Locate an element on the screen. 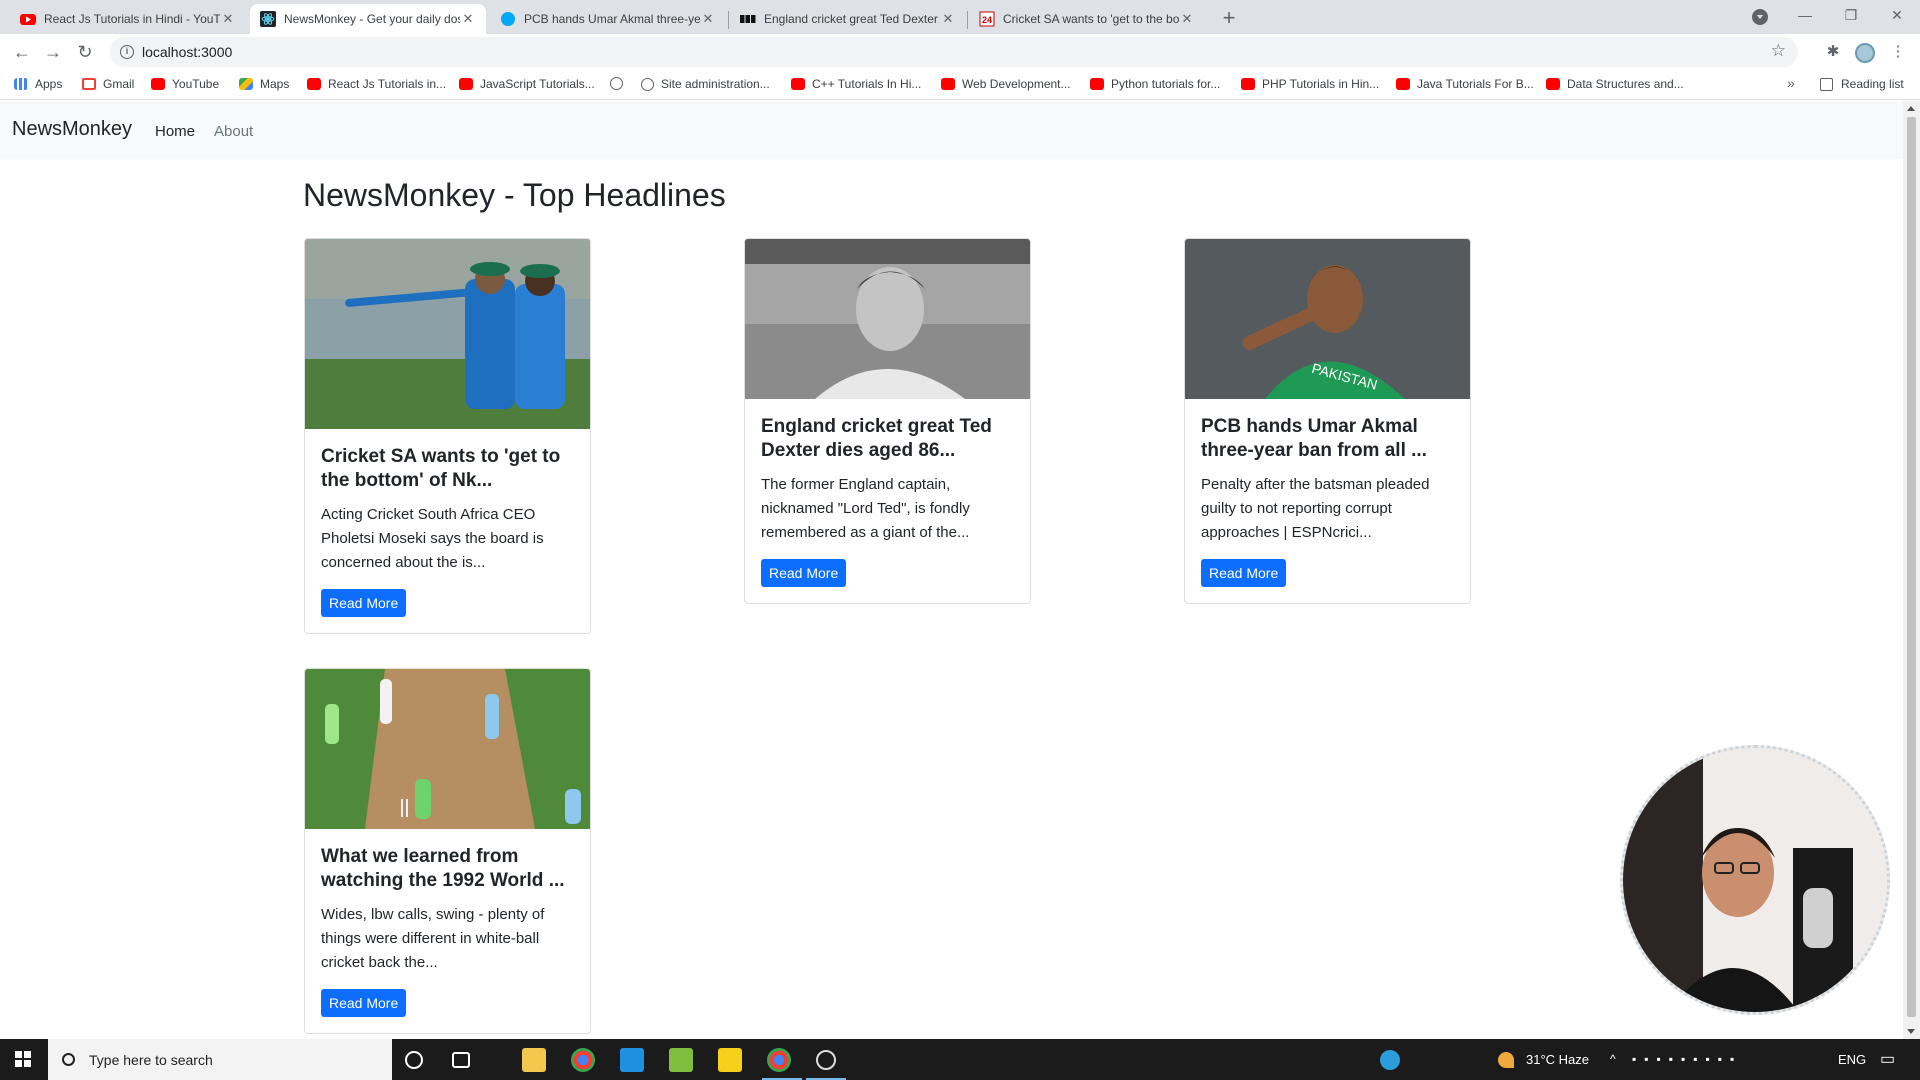  back-arrow-icon: ← is located at coordinates (22, 52).